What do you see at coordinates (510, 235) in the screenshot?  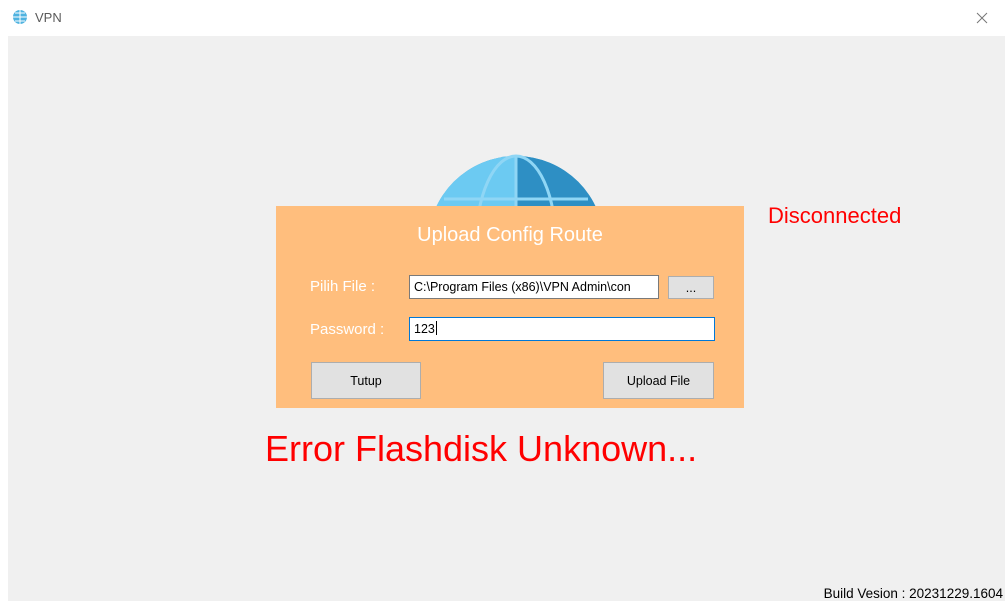 I see `dialog-title: Upload Config Route` at bounding box center [510, 235].